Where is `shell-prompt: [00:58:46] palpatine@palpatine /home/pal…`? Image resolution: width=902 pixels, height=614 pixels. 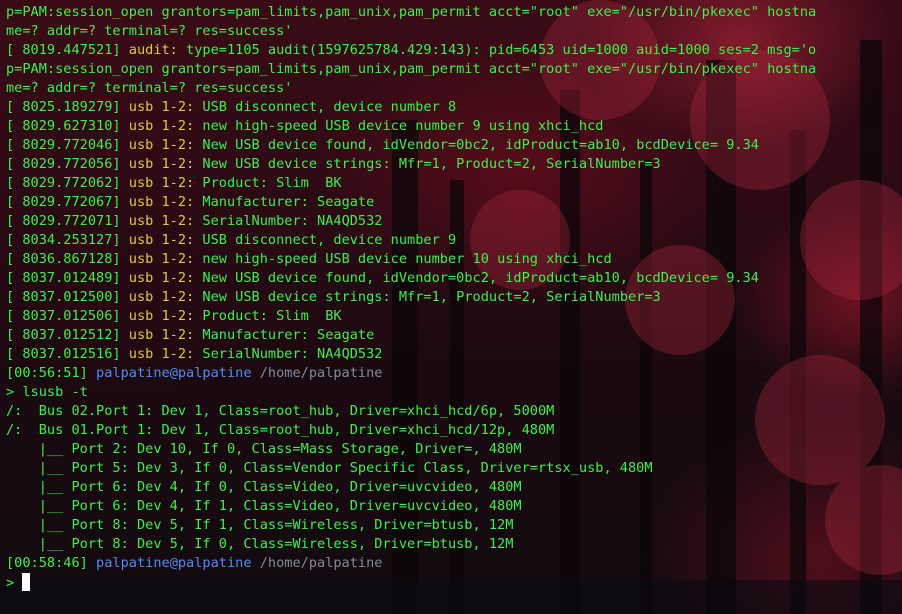 shell-prompt: [00:58:46] palpatine@palpatine /home/pal… is located at coordinates (454, 563).